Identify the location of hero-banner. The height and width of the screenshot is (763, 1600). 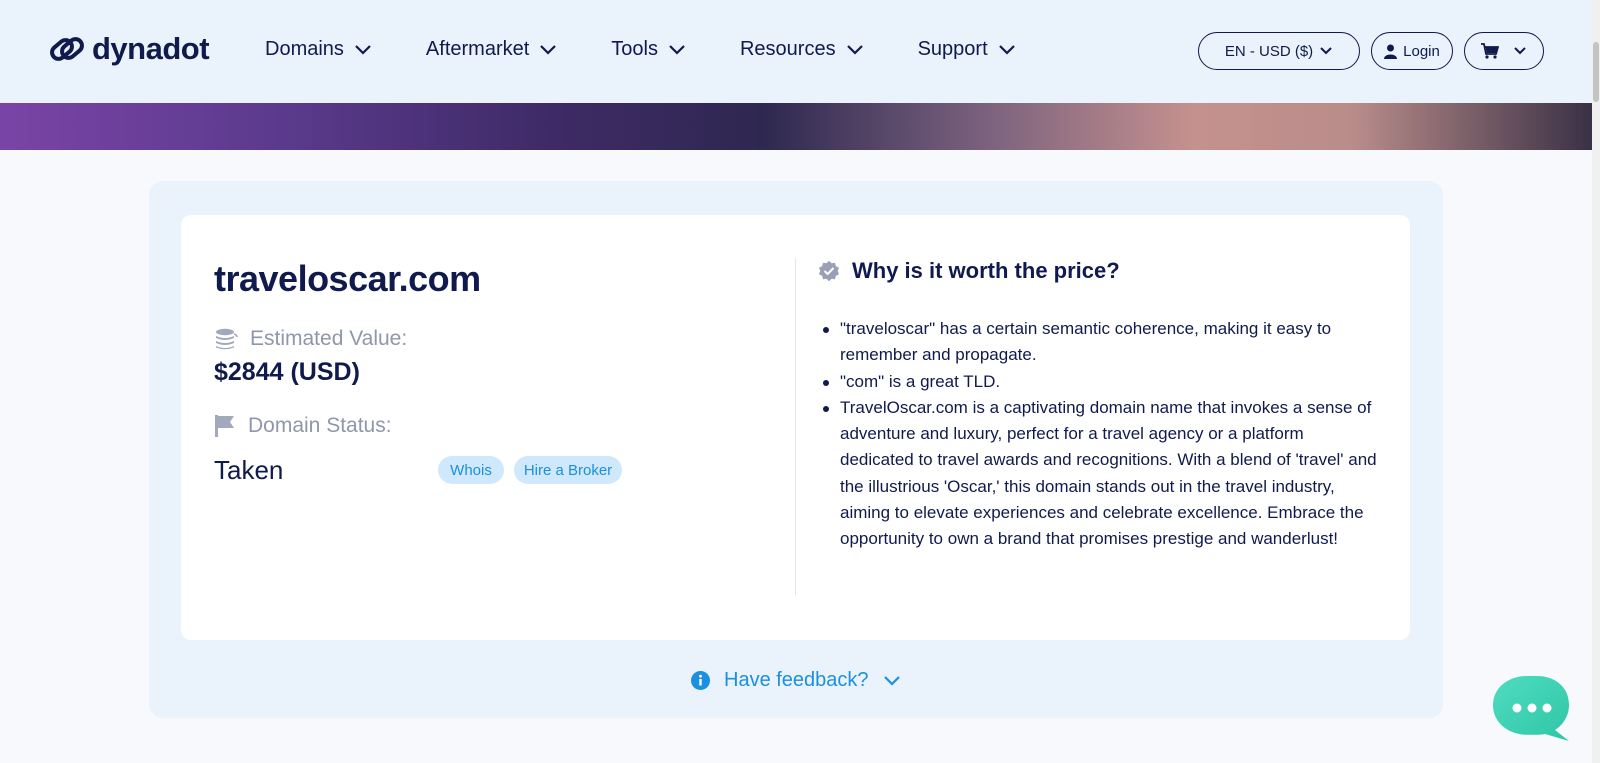
(796, 126).